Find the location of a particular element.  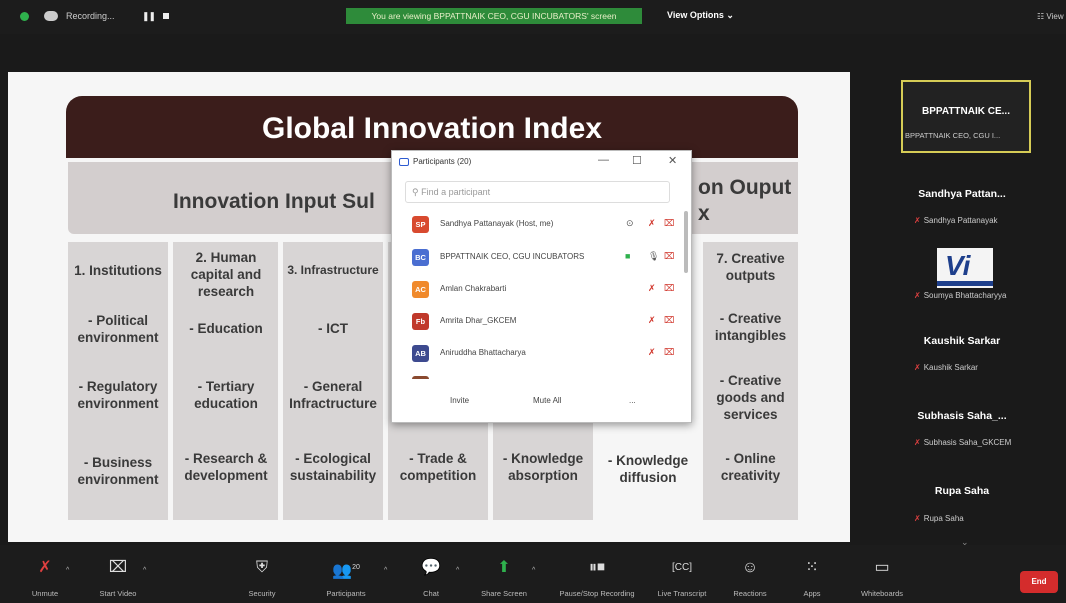

avatar: SP is located at coordinates (420, 224).